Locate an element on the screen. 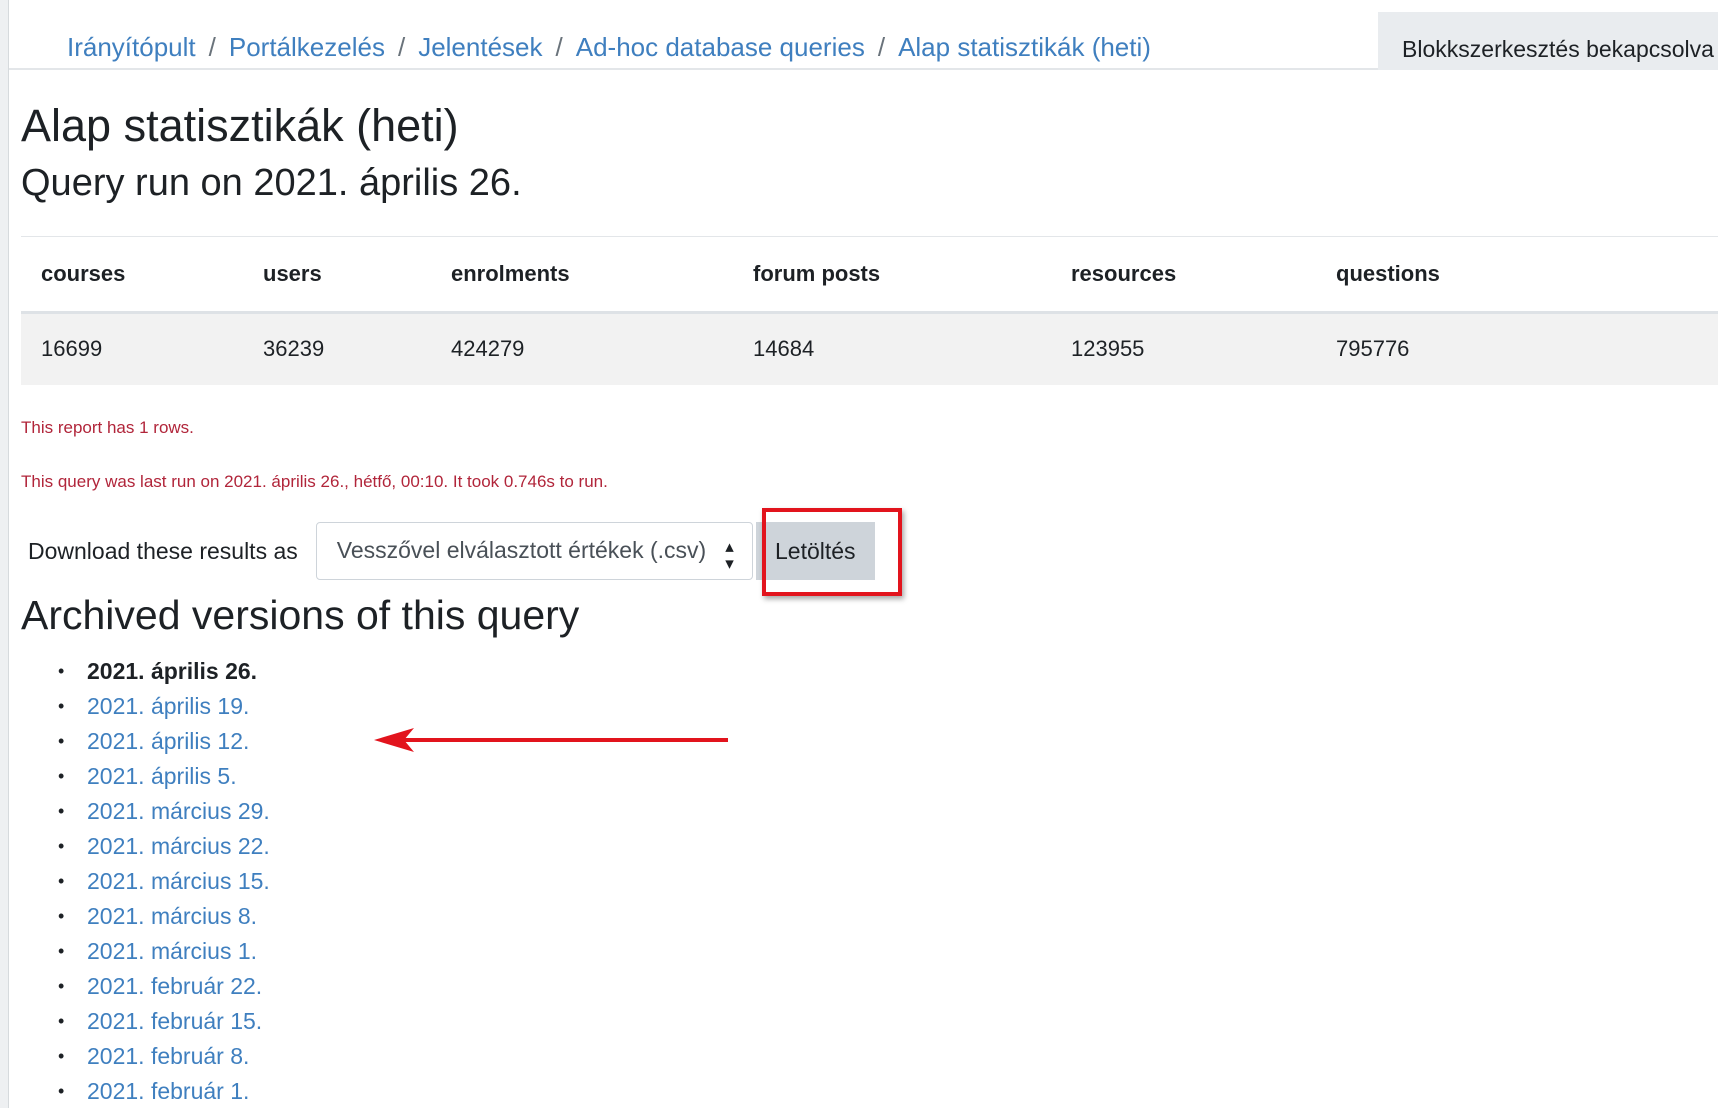  list-item: • 2021. március 8. is located at coordinates (164, 916).